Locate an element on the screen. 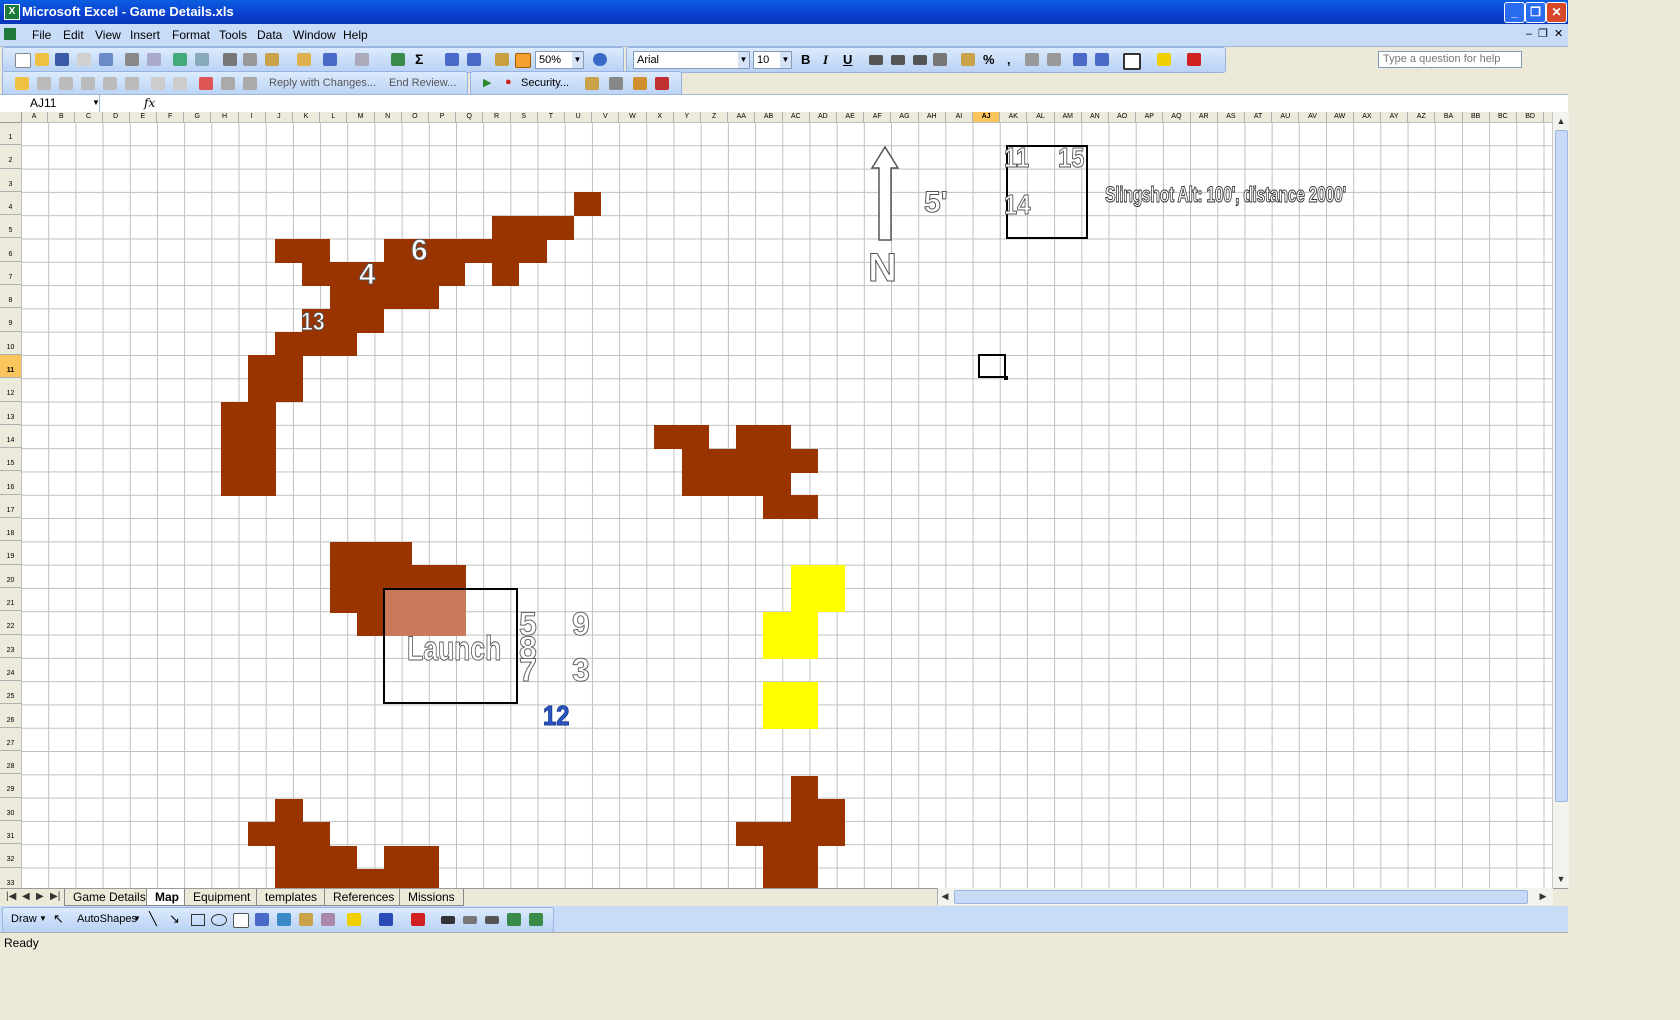 Image resolution: width=1680 pixels, height=1020 pixels. zoom-select: 50% ▼ is located at coordinates (559, 60).